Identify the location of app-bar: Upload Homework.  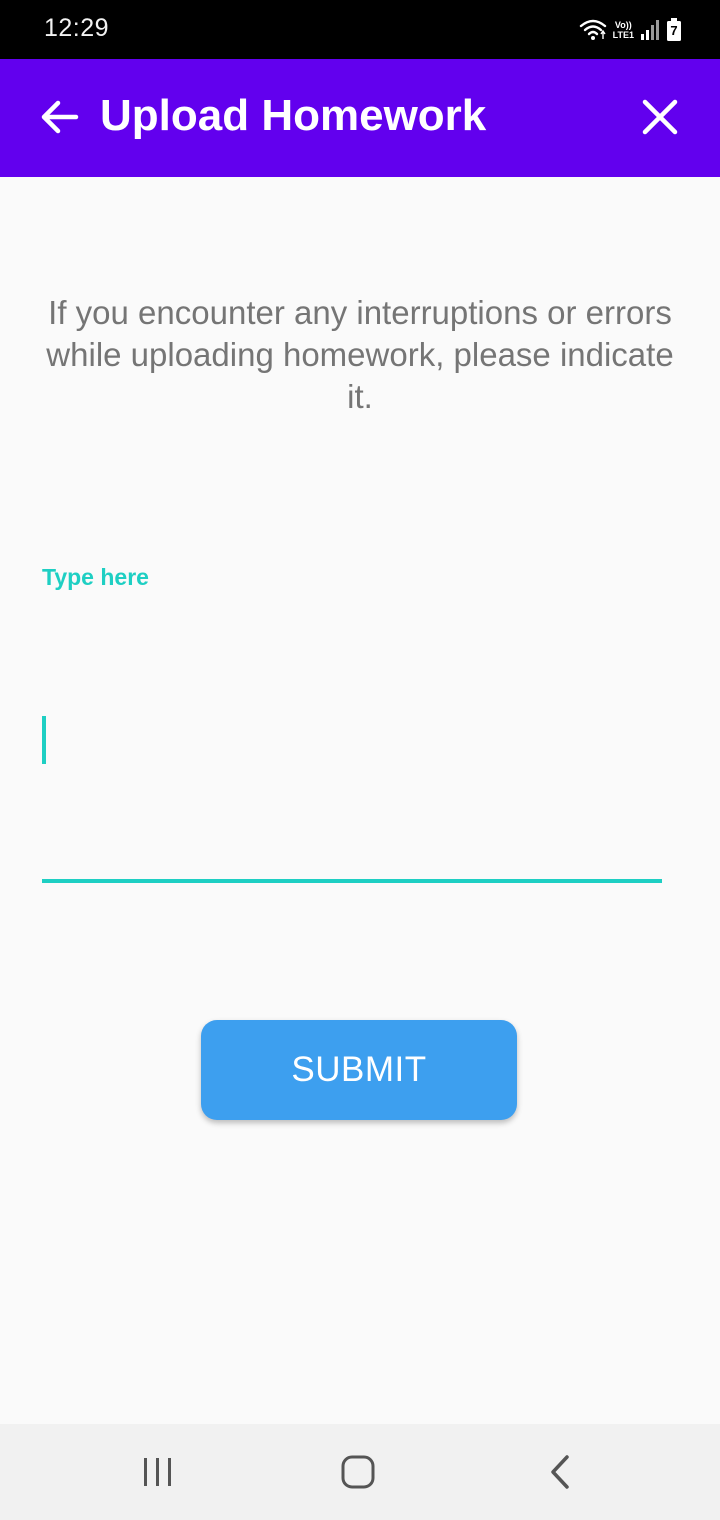
(360, 118).